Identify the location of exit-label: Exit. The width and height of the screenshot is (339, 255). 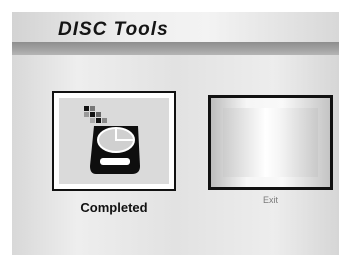
(270, 200).